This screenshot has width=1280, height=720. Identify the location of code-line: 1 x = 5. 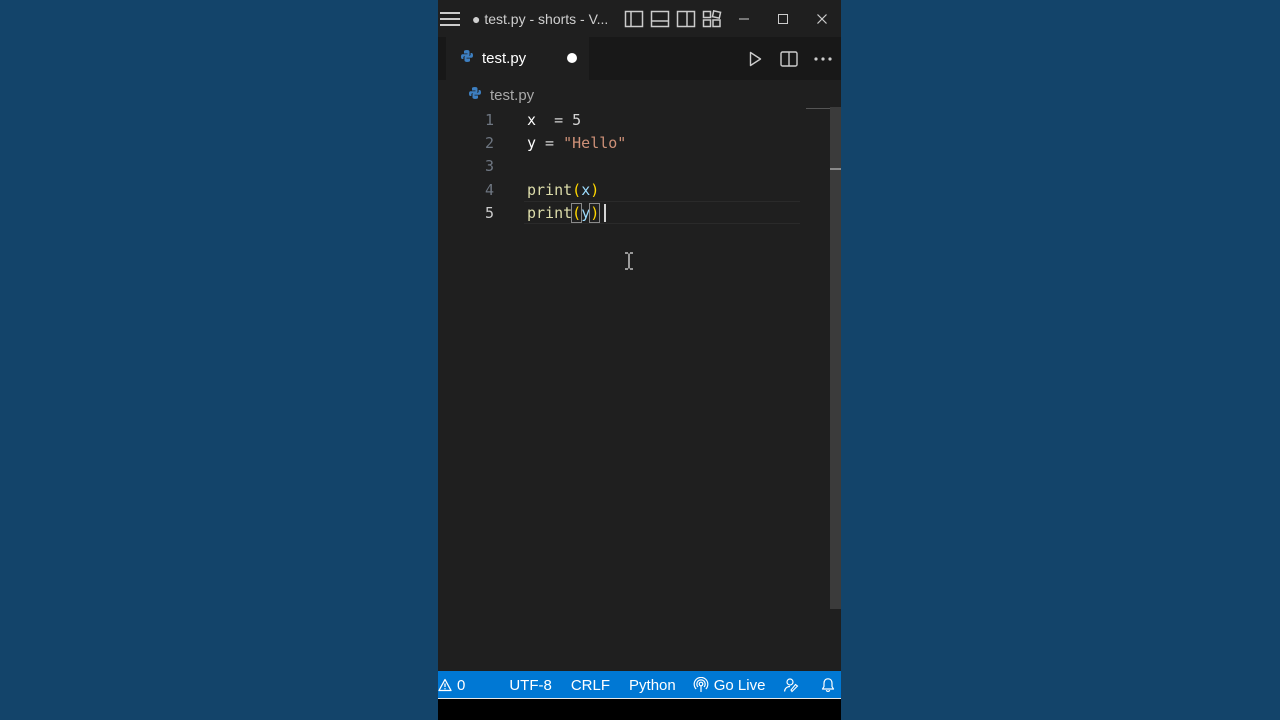
(634, 119).